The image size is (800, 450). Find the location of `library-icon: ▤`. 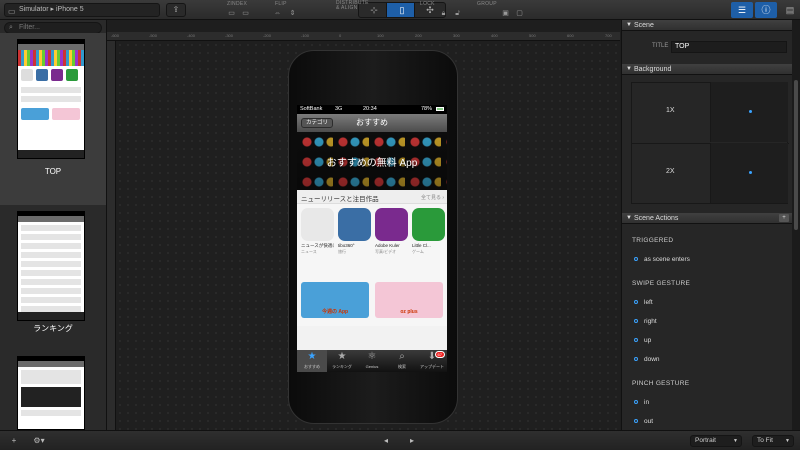

library-icon: ▤ is located at coordinates (790, 10).